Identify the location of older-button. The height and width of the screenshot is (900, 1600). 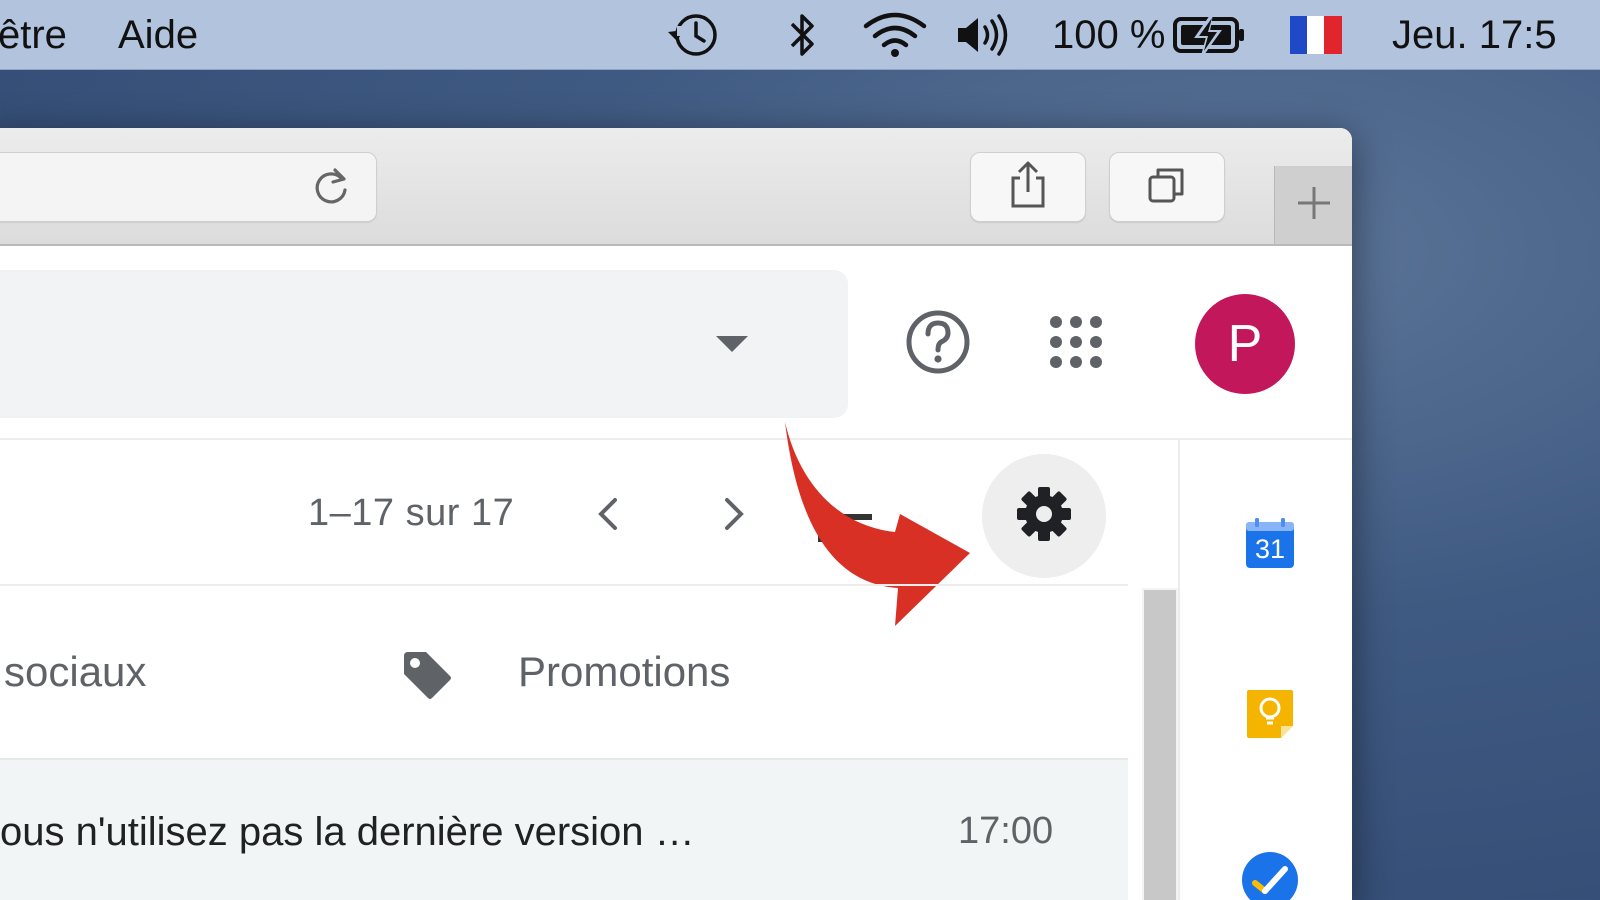
(734, 516).